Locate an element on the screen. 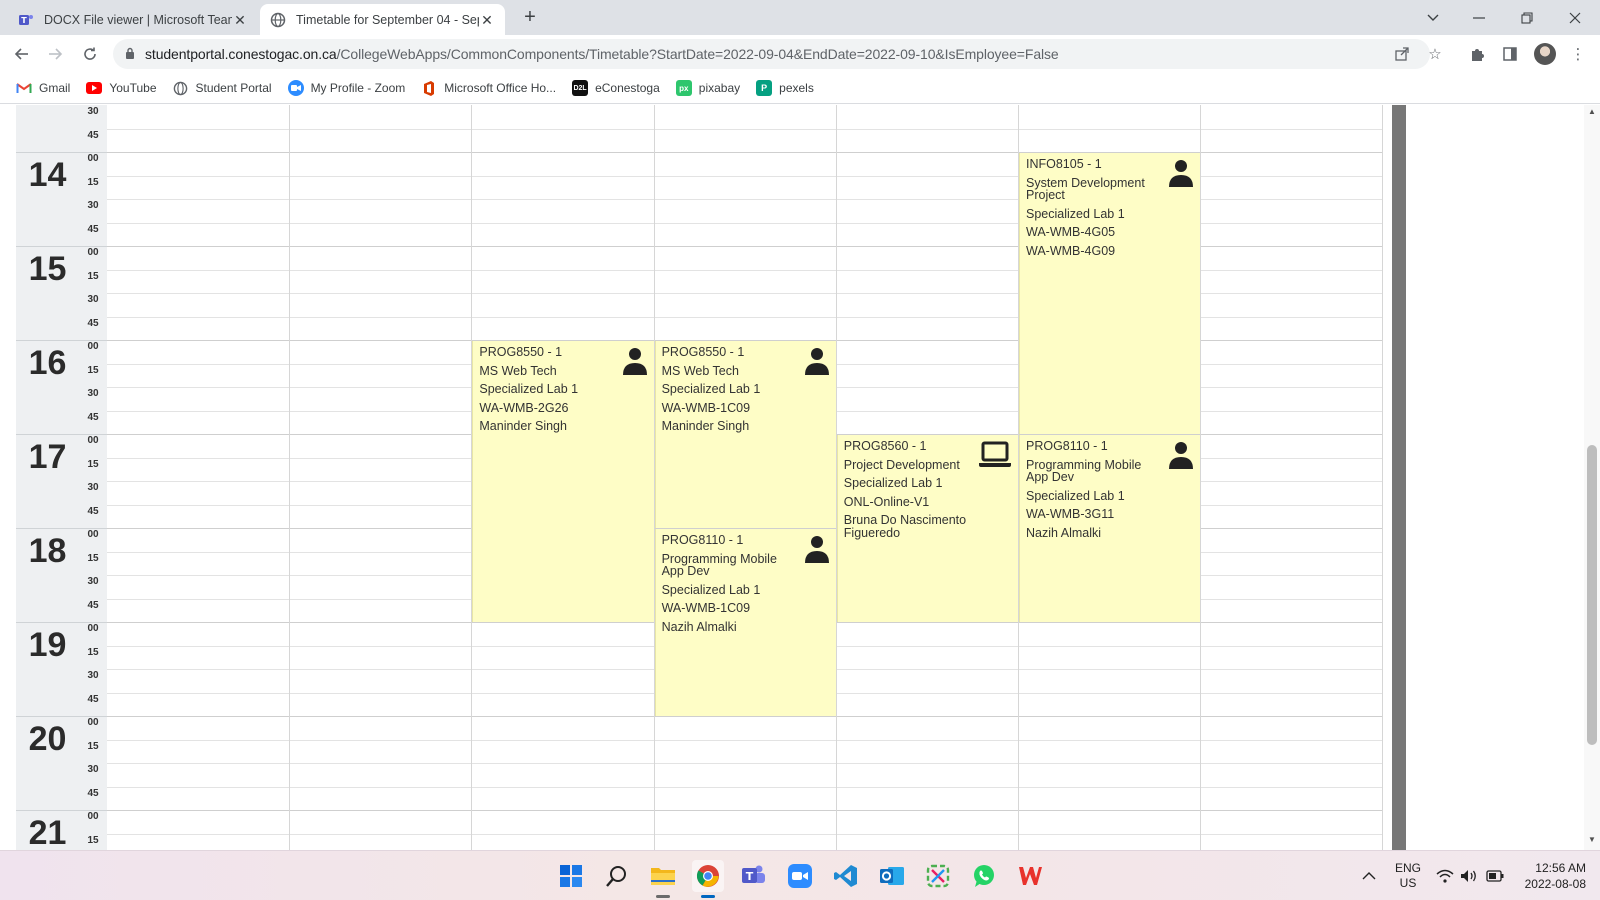 Image resolution: width=1600 pixels, height=900 pixels. event-instructor: Maninder Singh is located at coordinates (705, 426).